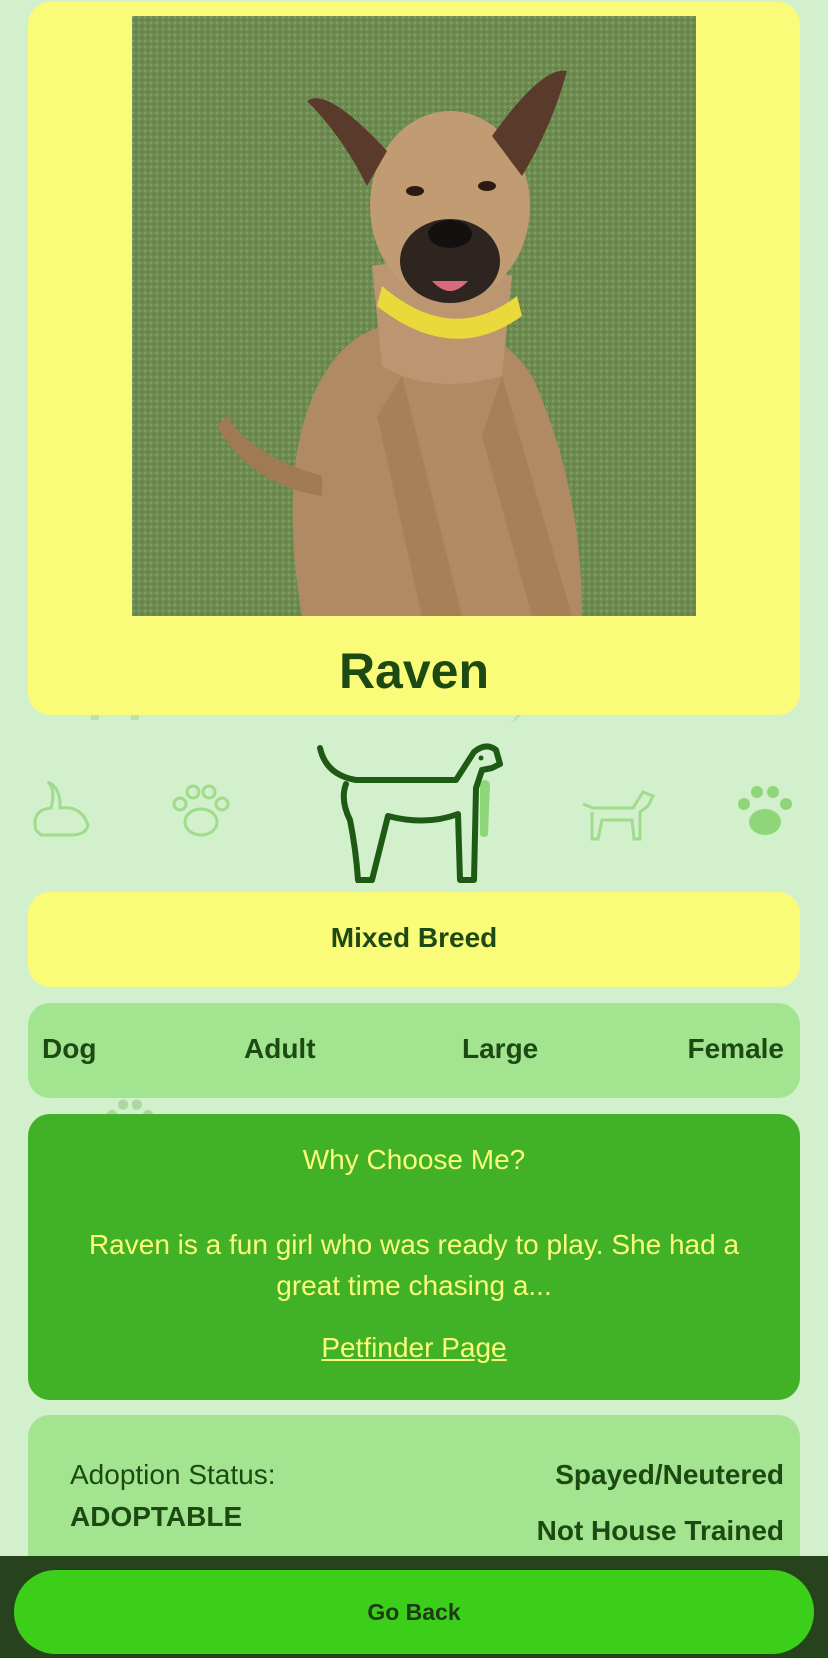  Describe the element at coordinates (156, 1516) in the screenshot. I see `adoption-status-value: ADOPTABLE` at that location.